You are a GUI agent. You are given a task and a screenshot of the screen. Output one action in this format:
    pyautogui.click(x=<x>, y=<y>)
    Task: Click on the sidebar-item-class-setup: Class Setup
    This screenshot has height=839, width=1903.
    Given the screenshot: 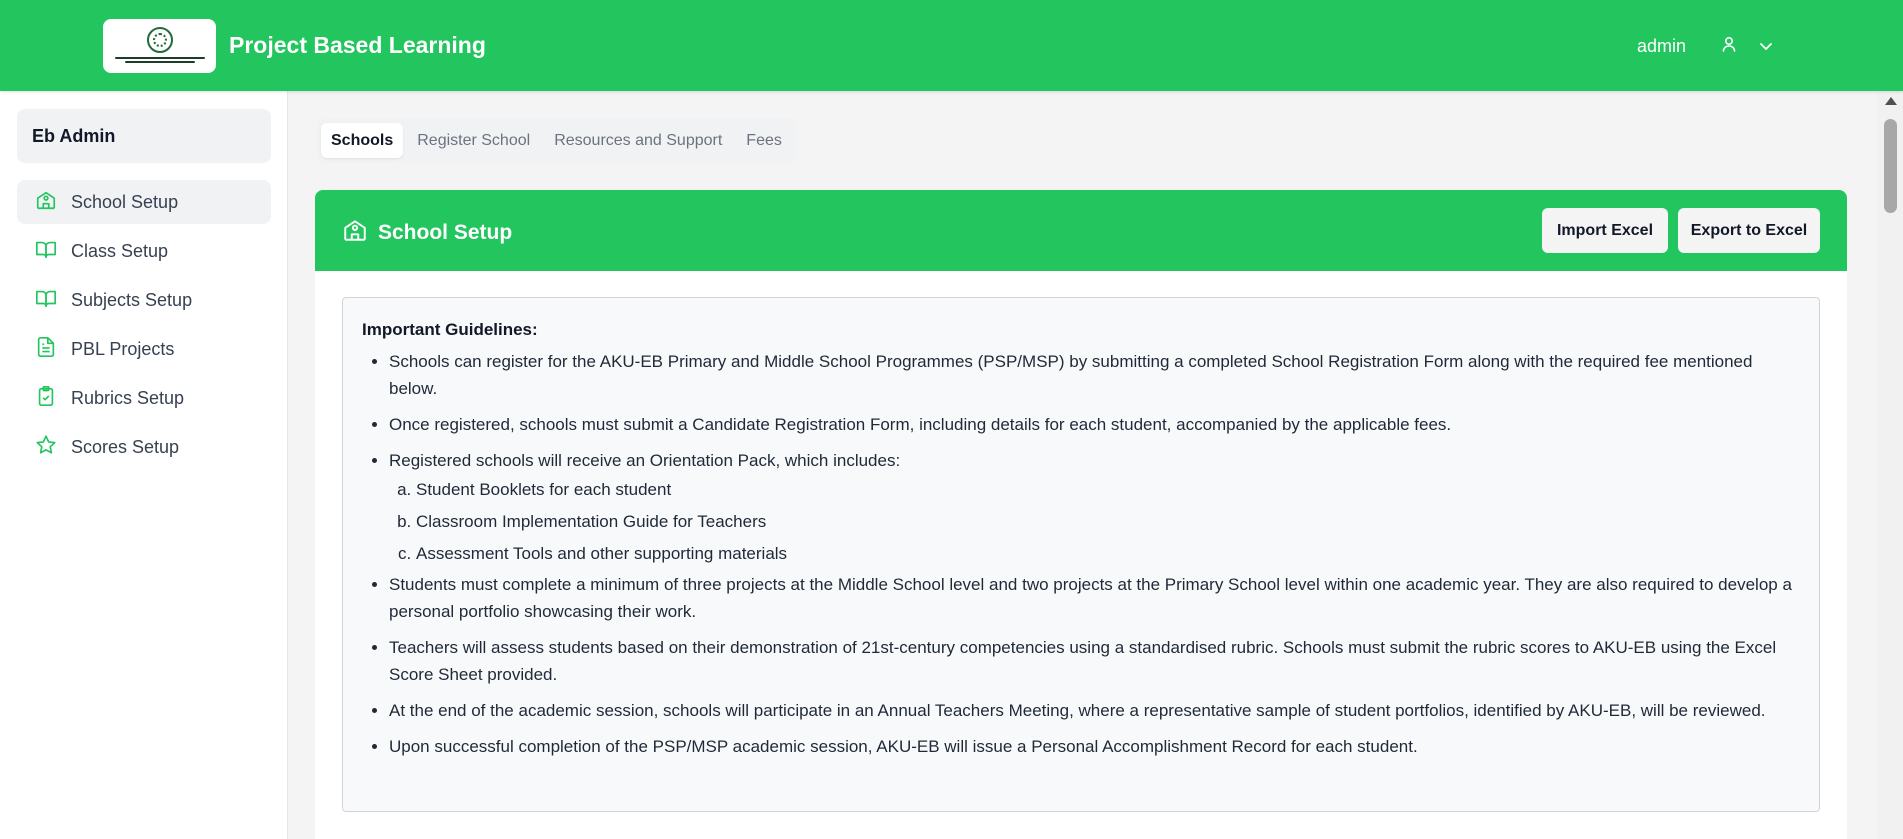 What is the action you would take?
    pyautogui.click(x=144, y=251)
    